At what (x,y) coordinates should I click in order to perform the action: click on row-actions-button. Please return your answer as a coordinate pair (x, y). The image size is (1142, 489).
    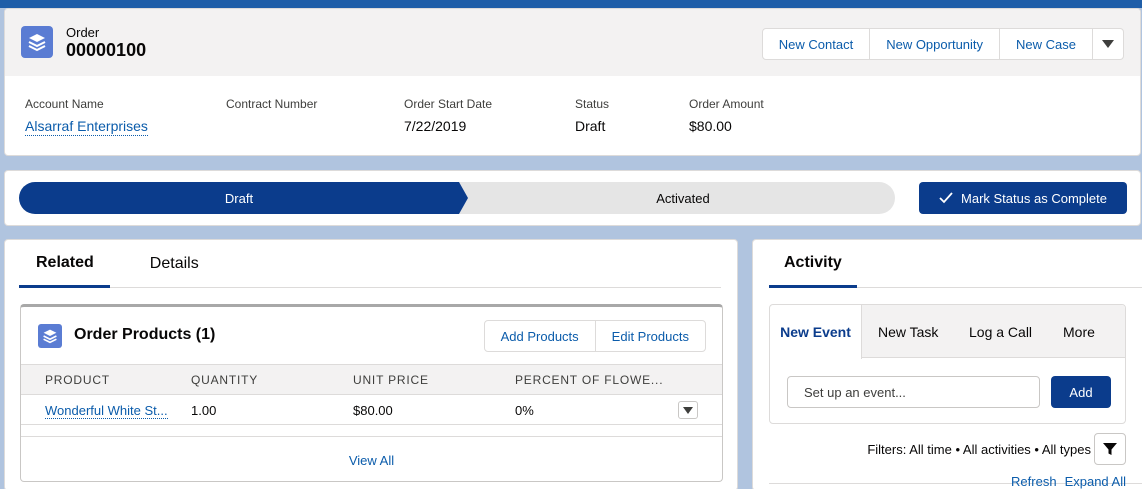
    Looking at the image, I should click on (688, 410).